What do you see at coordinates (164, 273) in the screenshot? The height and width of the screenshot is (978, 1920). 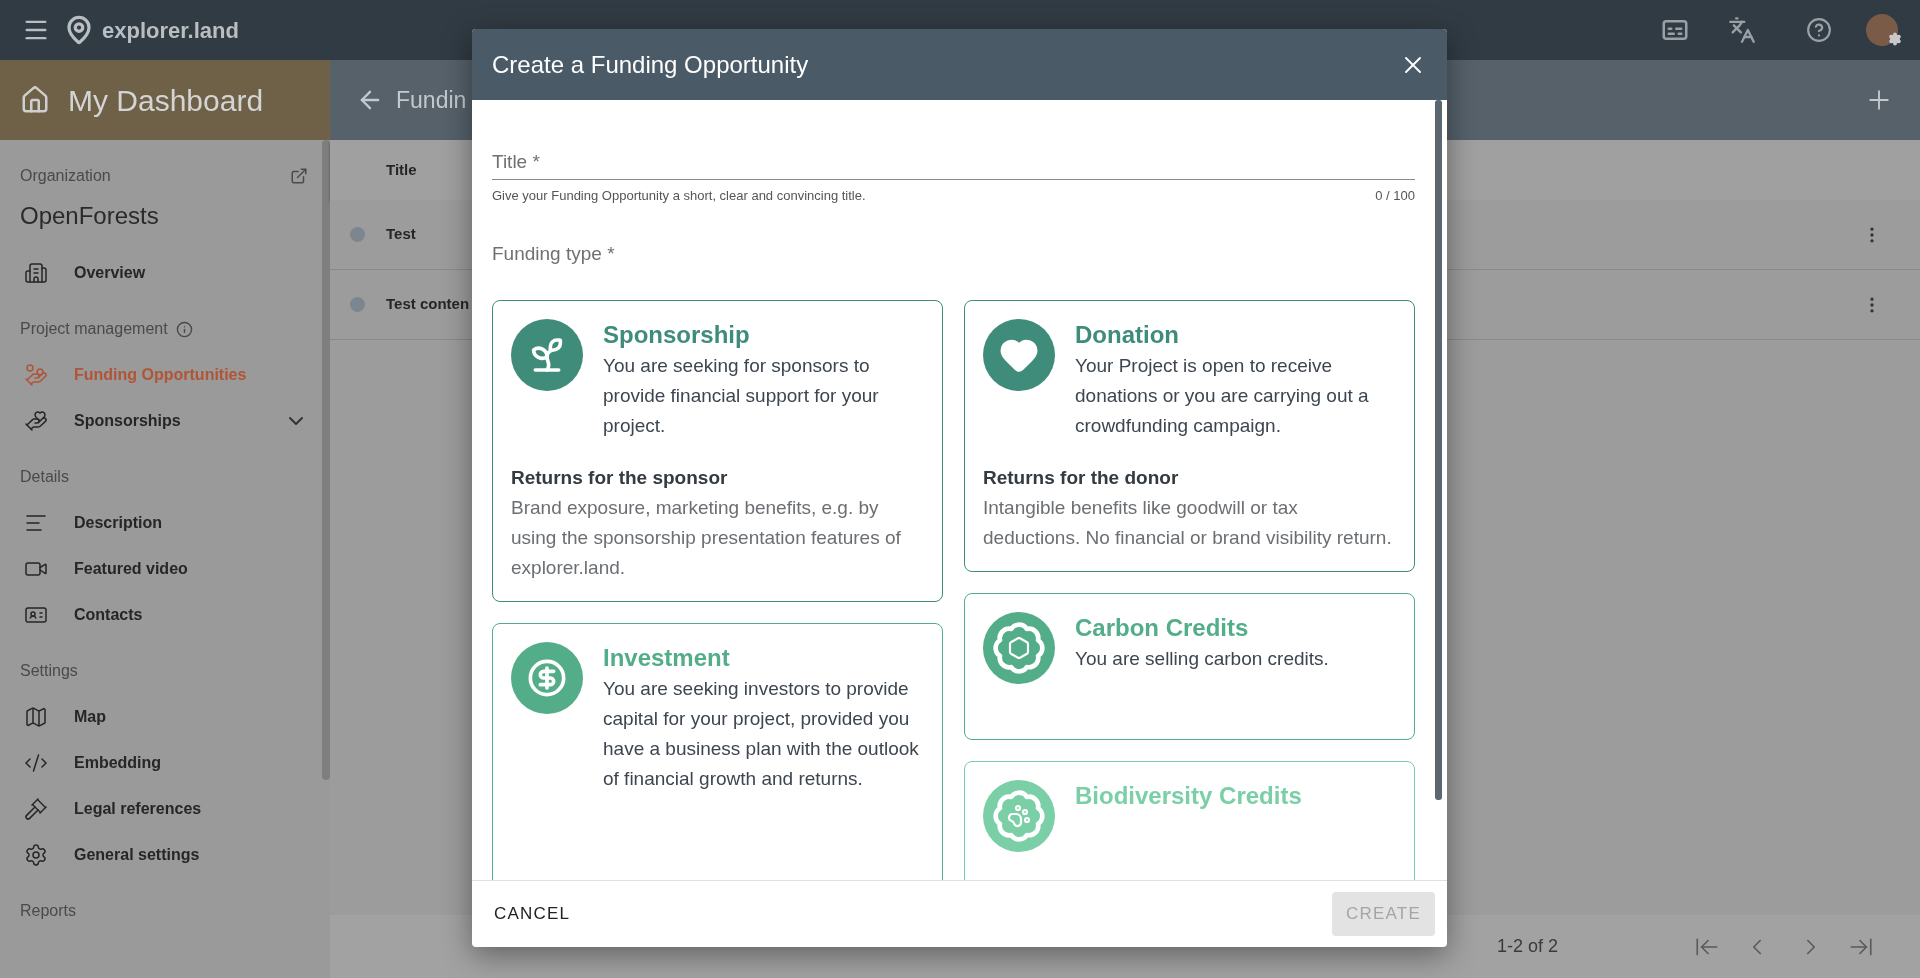 I see `nav-item: Overview` at bounding box center [164, 273].